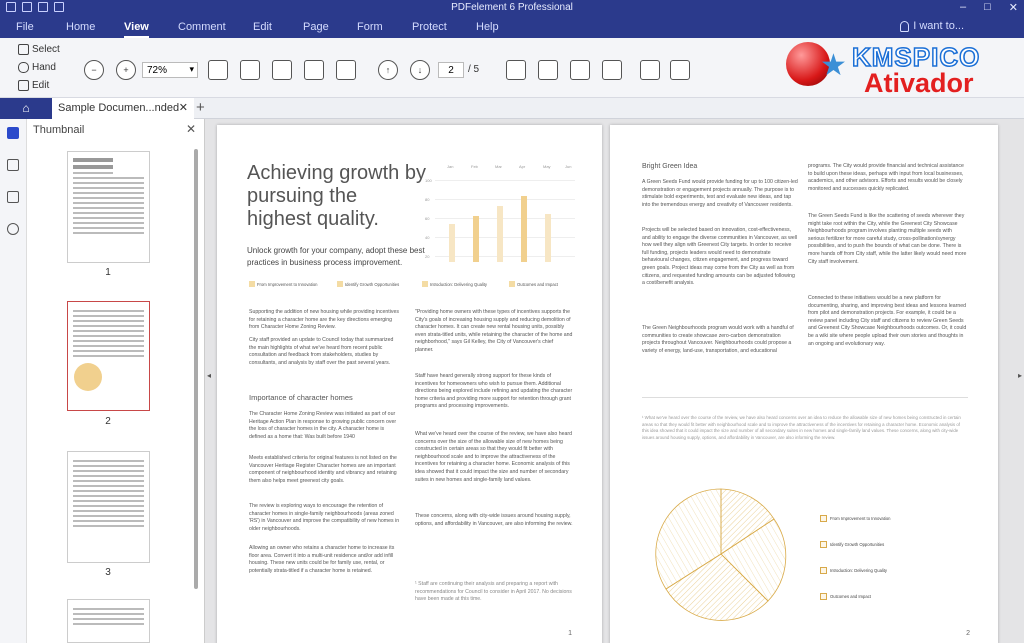 Image resolution: width=1024 pixels, height=643 pixels. Describe the element at coordinates (853, 570) in the screenshot. I see `pie-legend-item: Introduction: Delivering Quality` at that location.